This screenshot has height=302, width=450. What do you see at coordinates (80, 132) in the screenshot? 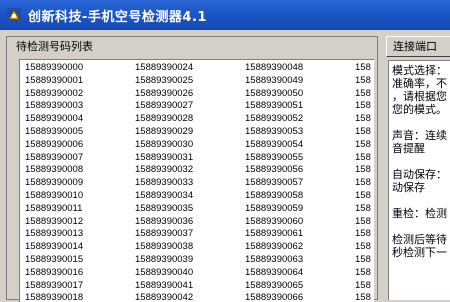
I see `list-item: 15889390005` at bounding box center [80, 132].